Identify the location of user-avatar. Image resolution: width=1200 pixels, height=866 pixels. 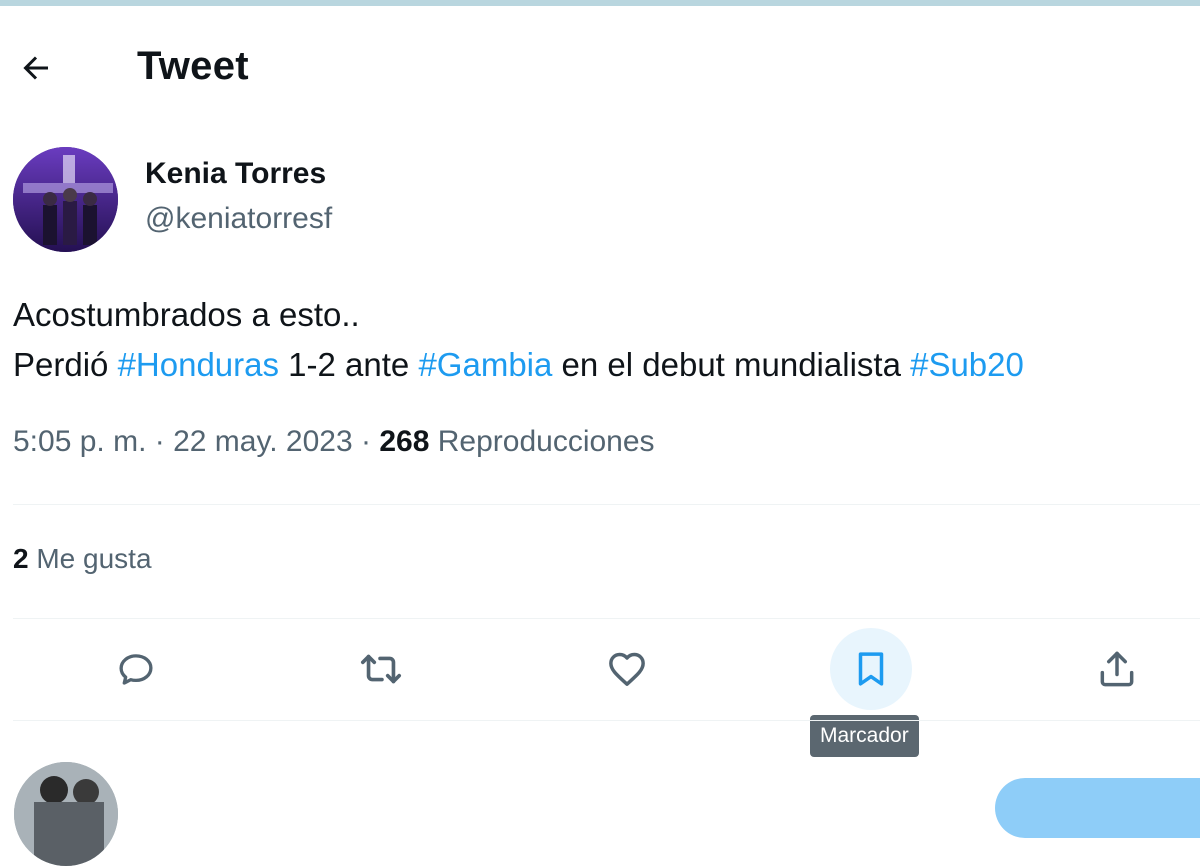
(66, 814).